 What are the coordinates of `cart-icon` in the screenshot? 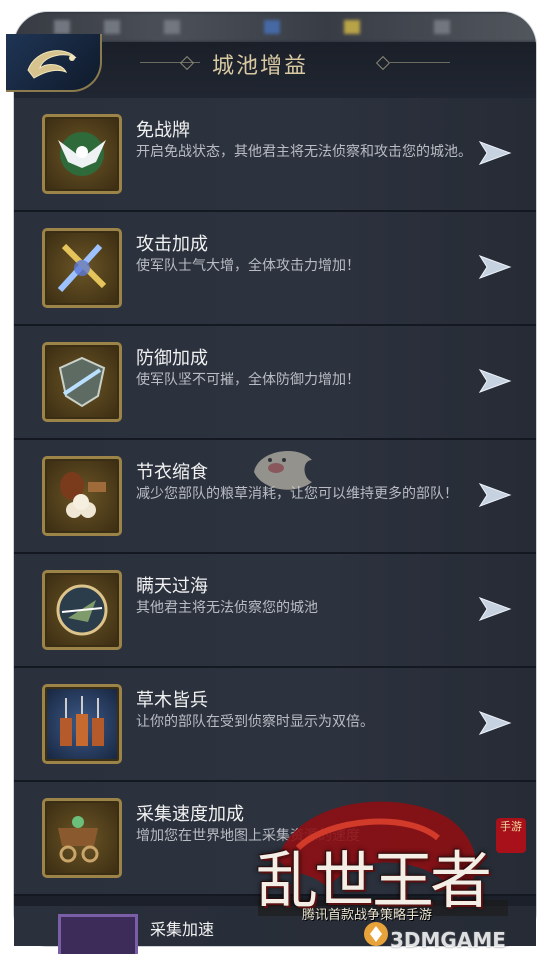 It's located at (82, 838).